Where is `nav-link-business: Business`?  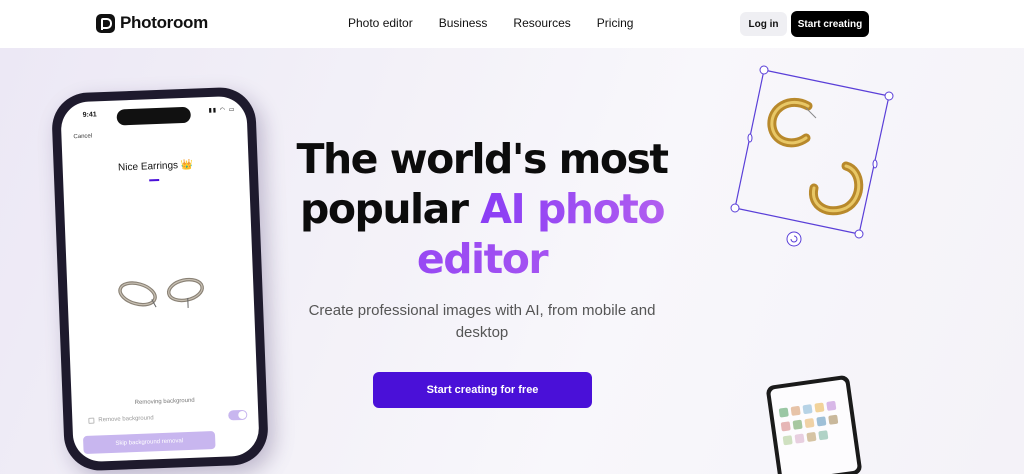 nav-link-business: Business is located at coordinates (463, 23).